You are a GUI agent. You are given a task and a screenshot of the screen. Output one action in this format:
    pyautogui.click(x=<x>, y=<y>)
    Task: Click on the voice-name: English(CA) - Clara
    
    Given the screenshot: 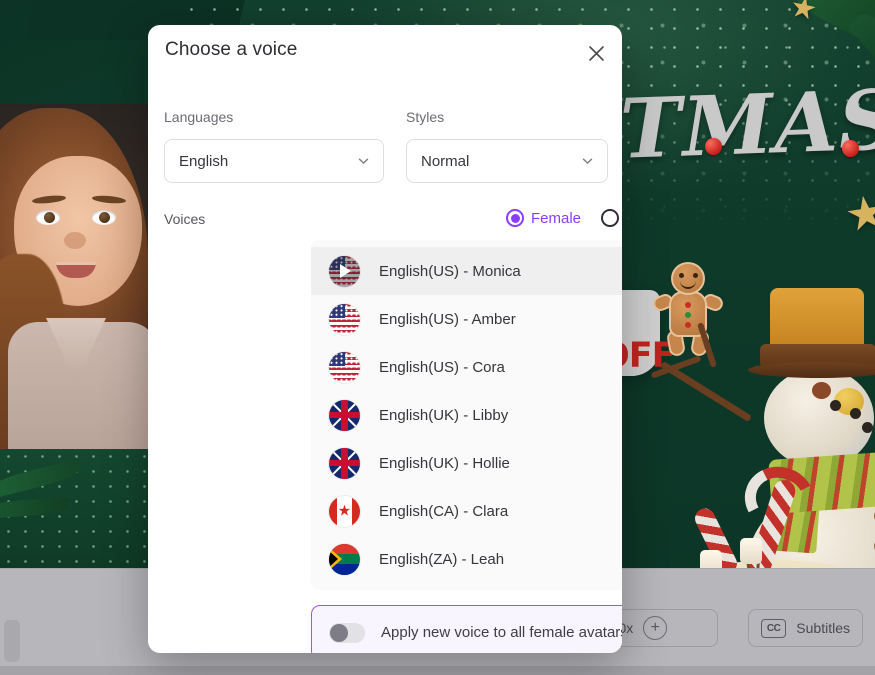 What is the action you would take?
    pyautogui.click(x=444, y=511)
    